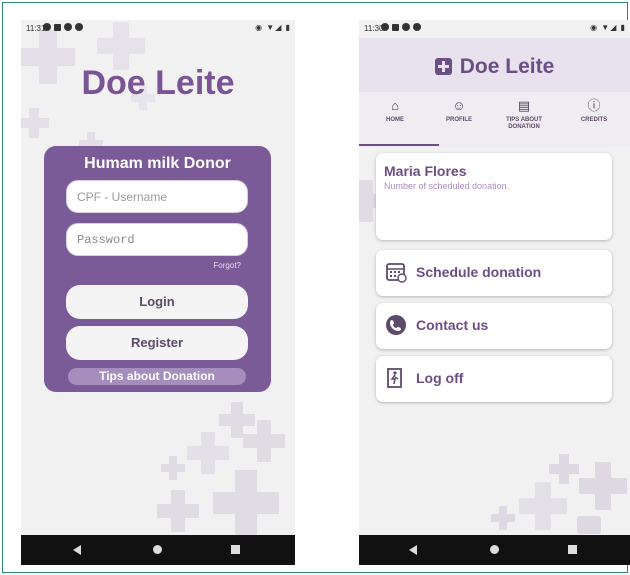 The width and height of the screenshot is (630, 575). I want to click on app-header: Doe Leite, so click(494, 65).